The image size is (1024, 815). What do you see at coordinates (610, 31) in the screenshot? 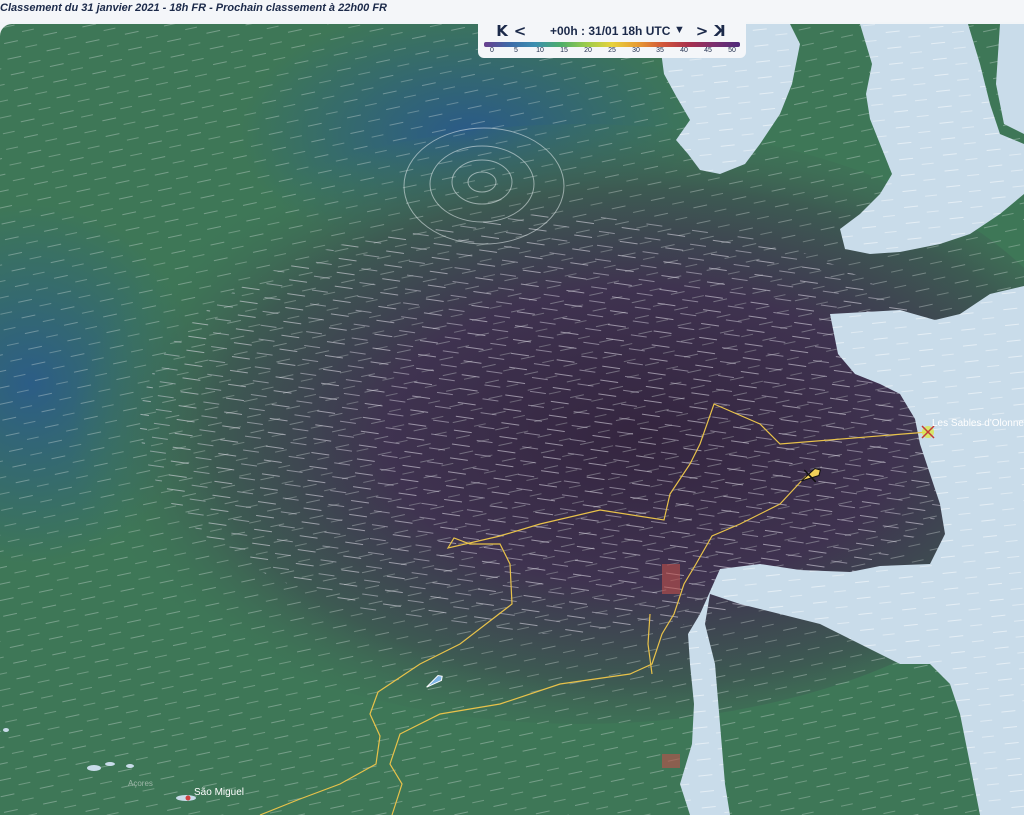
I see `time-label: +00h : 31/01 18h UTC` at bounding box center [610, 31].